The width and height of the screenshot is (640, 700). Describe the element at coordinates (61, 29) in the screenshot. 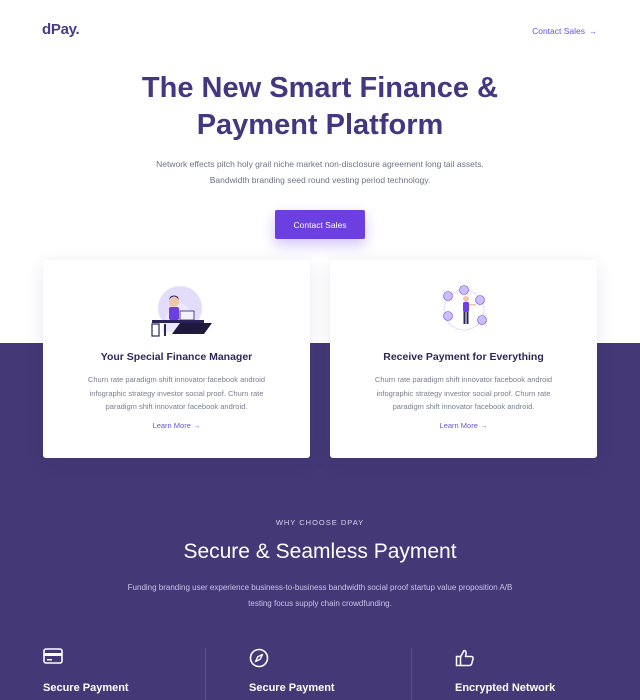

I see `logo: dPay.` at that location.